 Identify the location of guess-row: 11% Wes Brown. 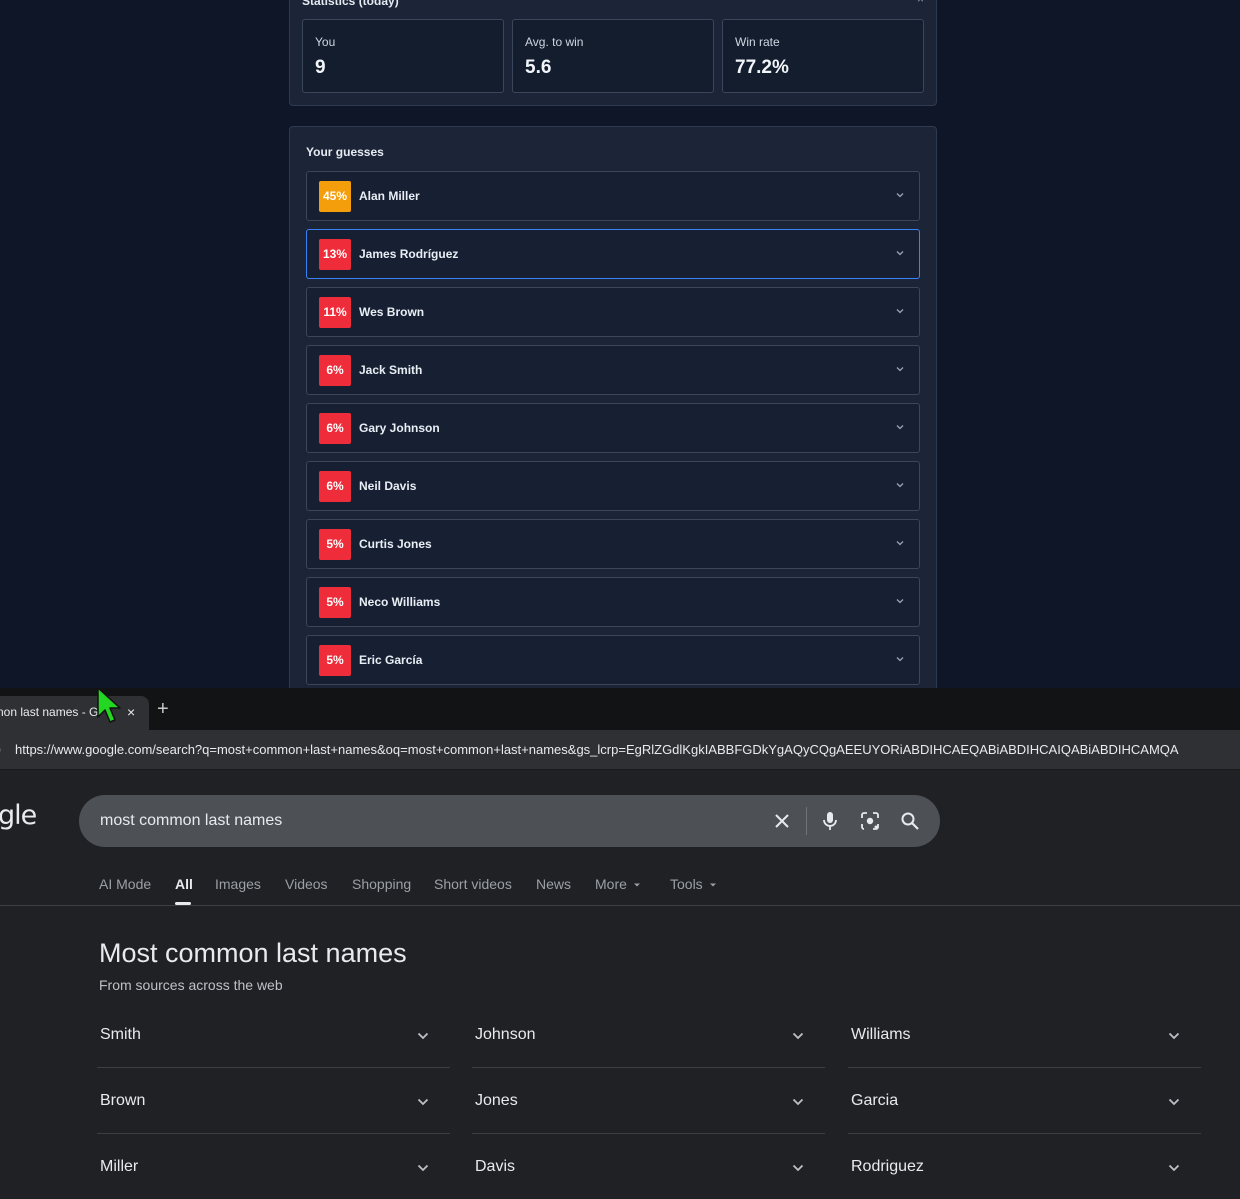
(613, 312).